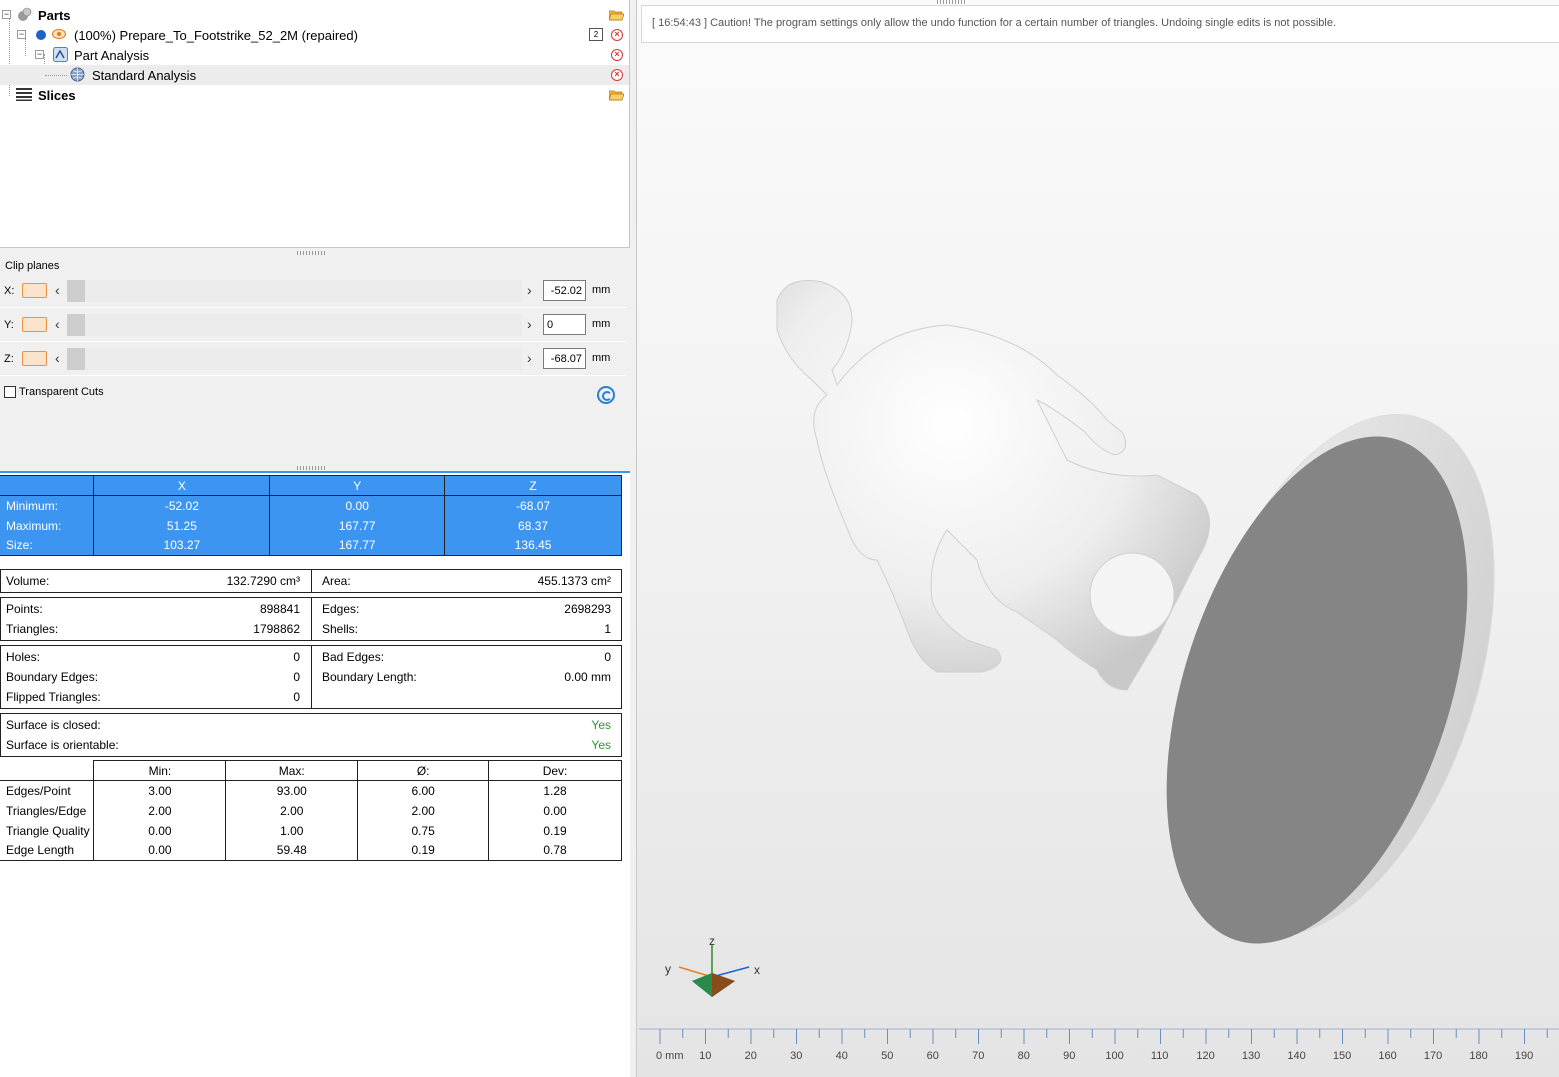 This screenshot has width=1559, height=1077. What do you see at coordinates (314, 15) in the screenshot?
I see `tree-item-parts: − Parts` at bounding box center [314, 15].